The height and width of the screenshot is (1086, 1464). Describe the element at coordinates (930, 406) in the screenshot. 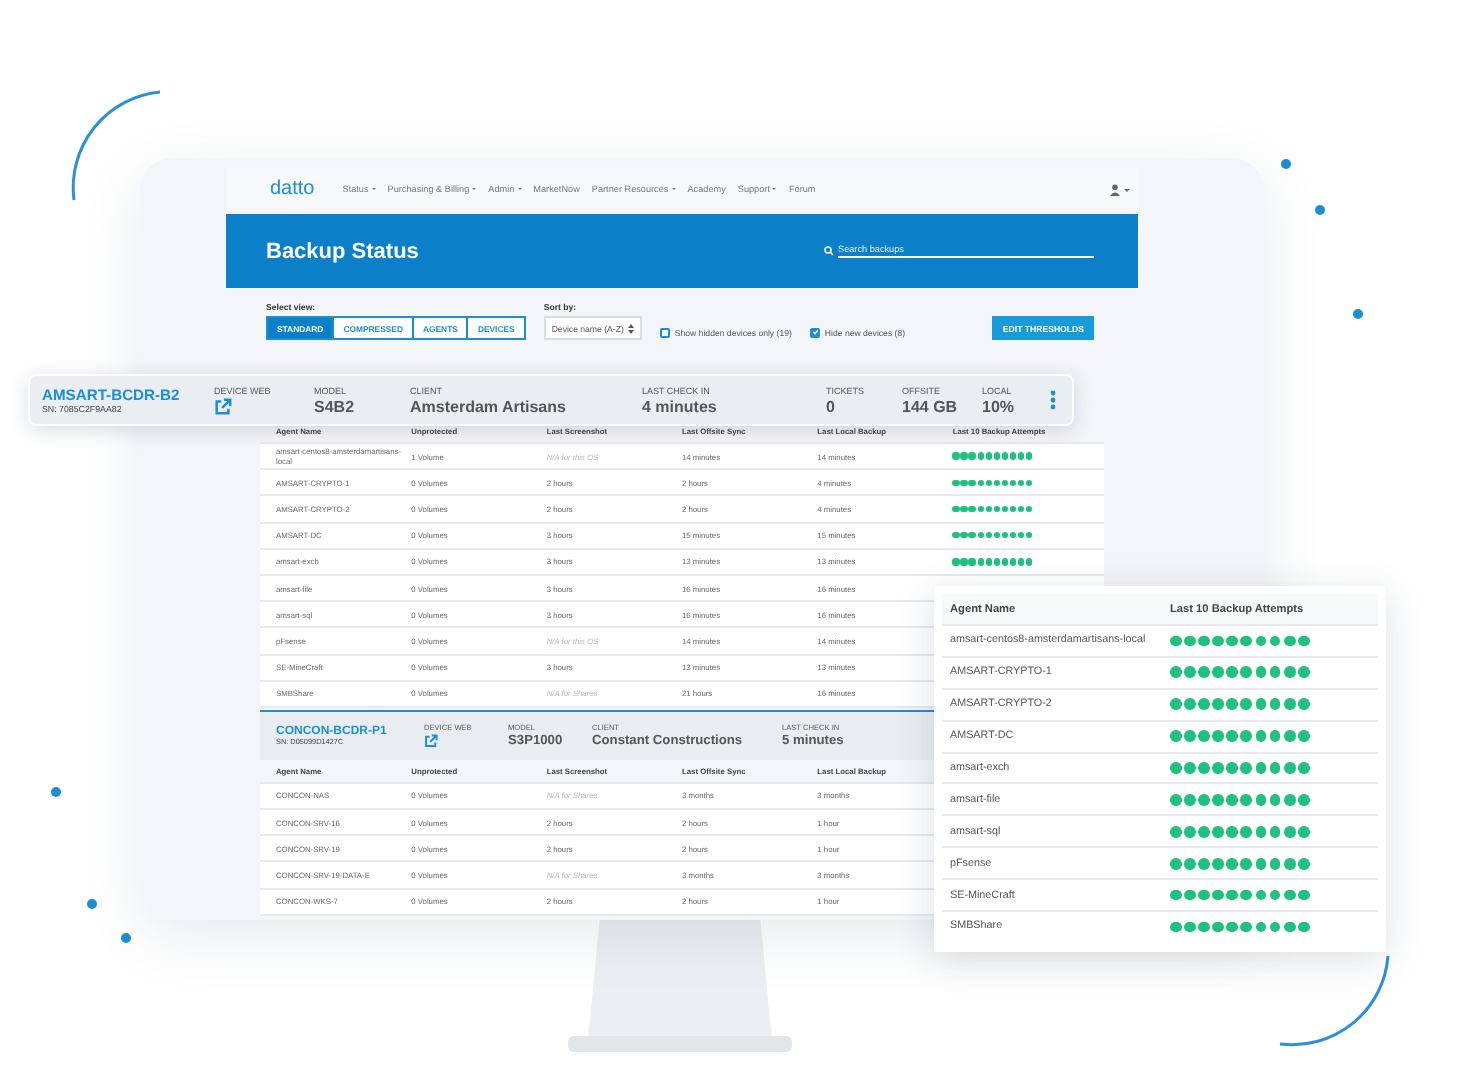

I see `field-value: 144 GB` at that location.